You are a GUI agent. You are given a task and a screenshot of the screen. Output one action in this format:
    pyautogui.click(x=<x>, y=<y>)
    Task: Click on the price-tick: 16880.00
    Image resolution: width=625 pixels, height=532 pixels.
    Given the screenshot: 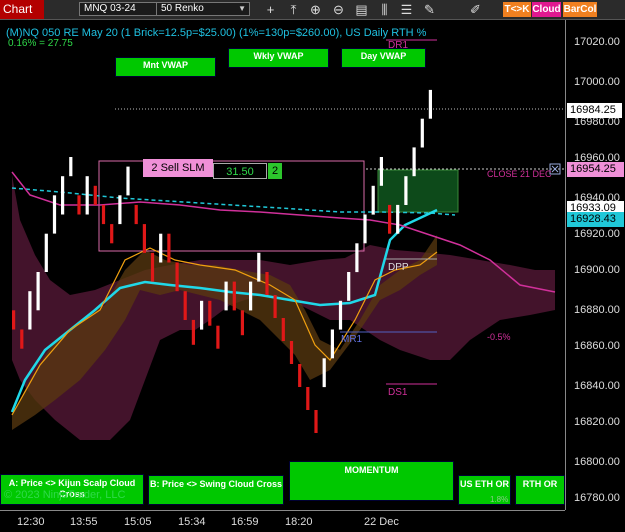 What is the action you would take?
    pyautogui.click(x=597, y=310)
    